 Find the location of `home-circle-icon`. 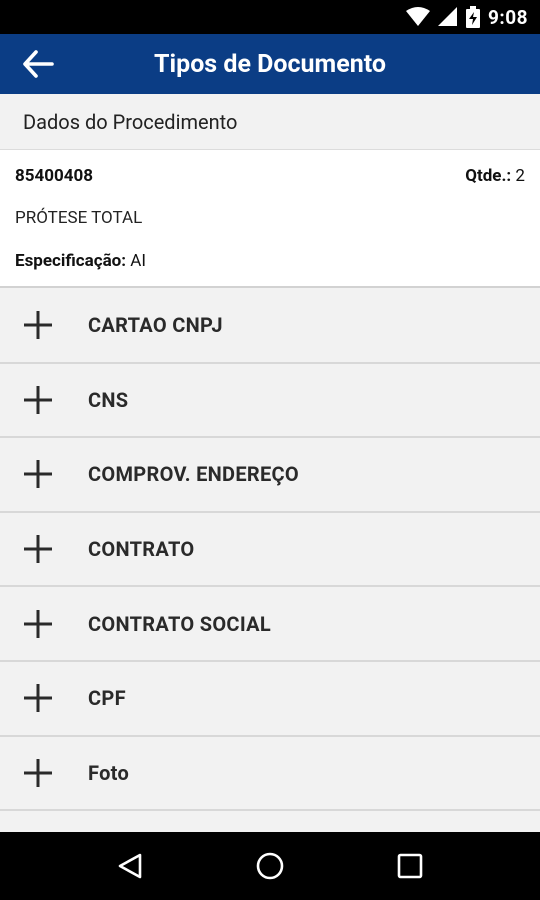

home-circle-icon is located at coordinates (270, 866).